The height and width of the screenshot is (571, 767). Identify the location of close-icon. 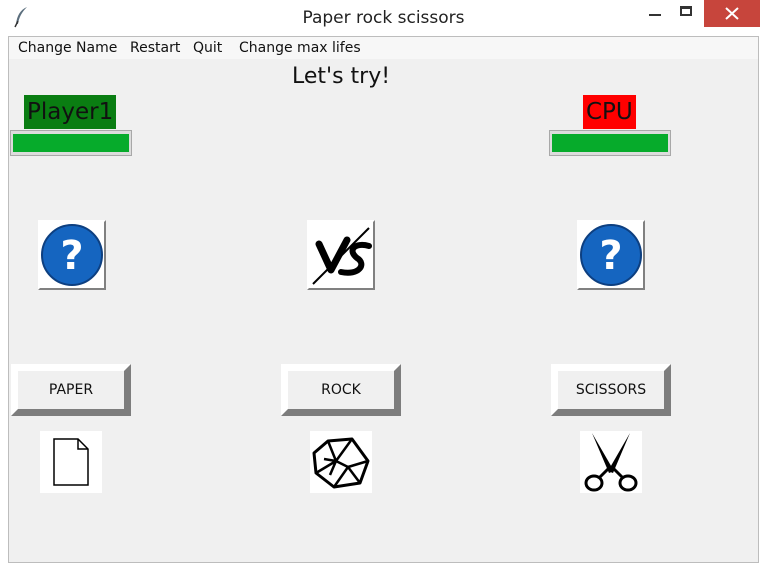
(732, 13).